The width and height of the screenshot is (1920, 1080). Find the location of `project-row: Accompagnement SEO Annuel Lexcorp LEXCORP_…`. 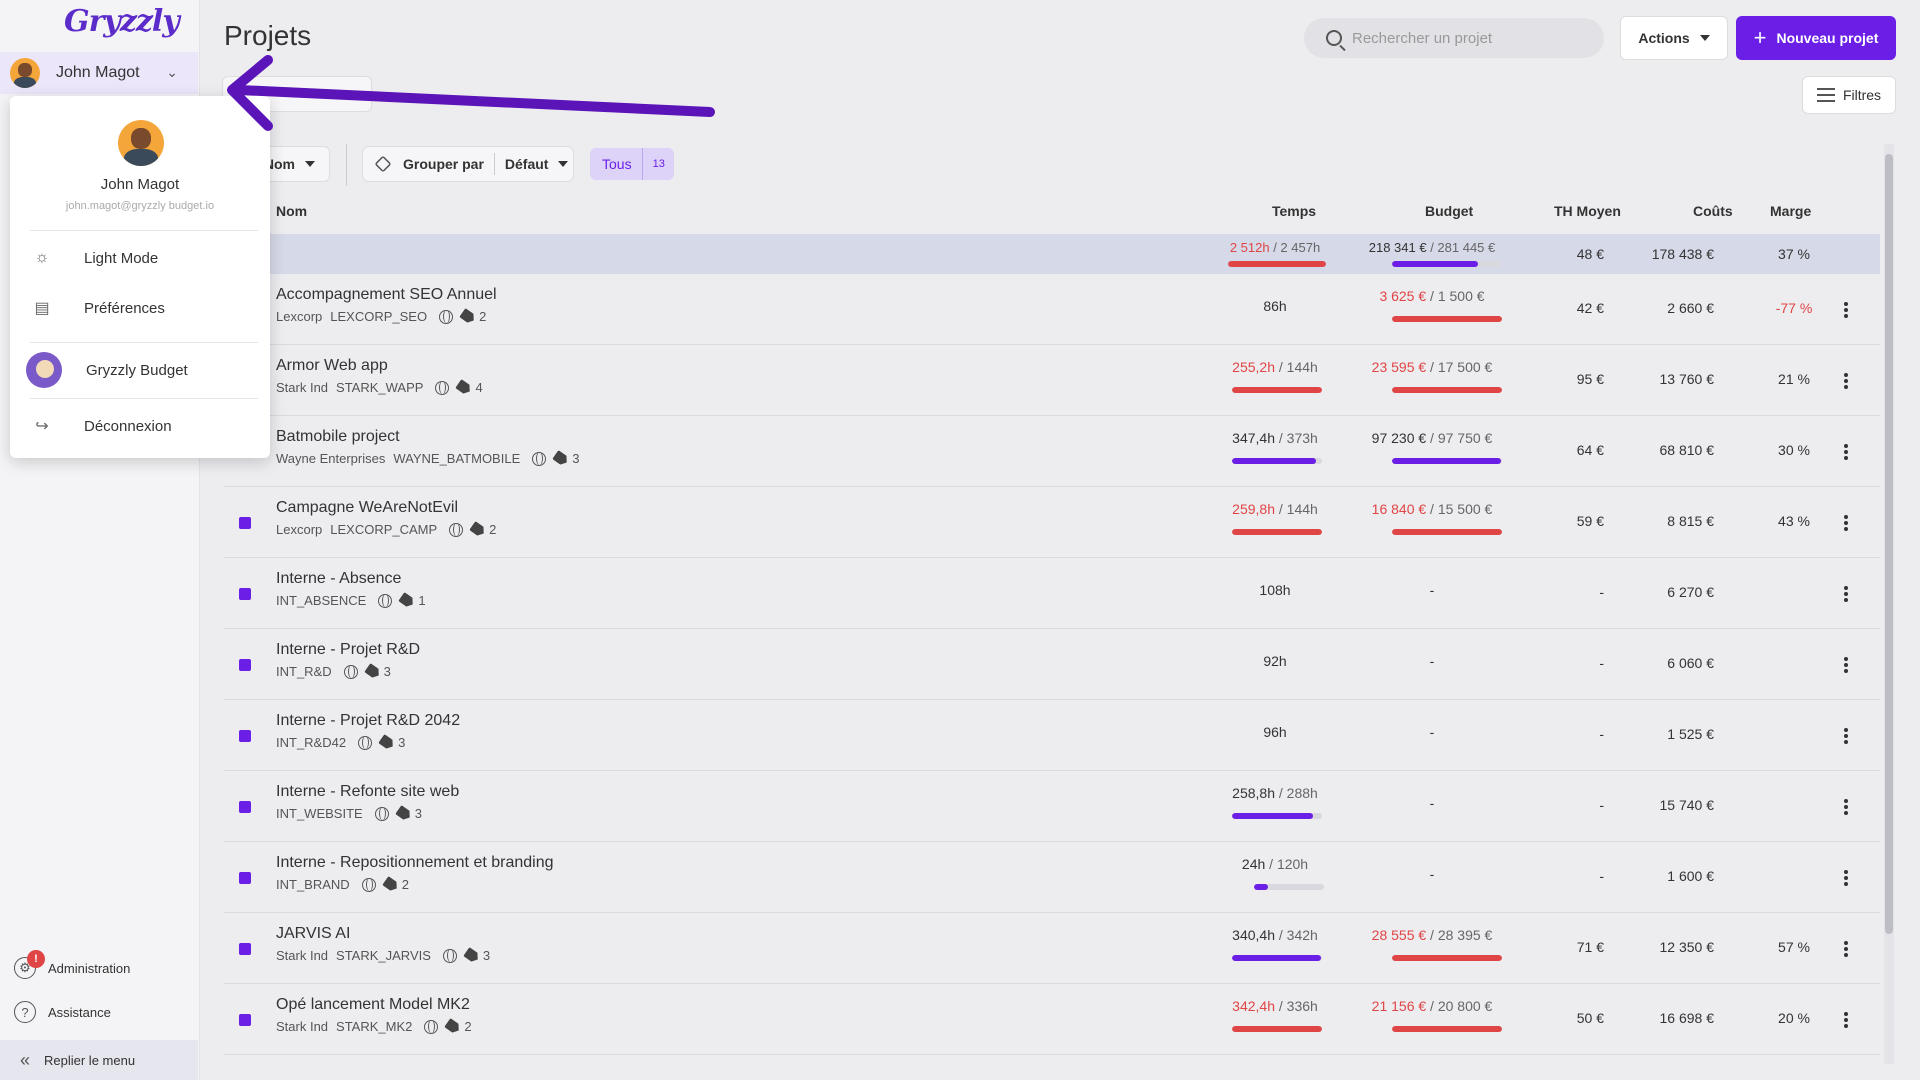

project-row: Accompagnement SEO Annuel Lexcorp LEXCORP_… is located at coordinates (1052, 309).